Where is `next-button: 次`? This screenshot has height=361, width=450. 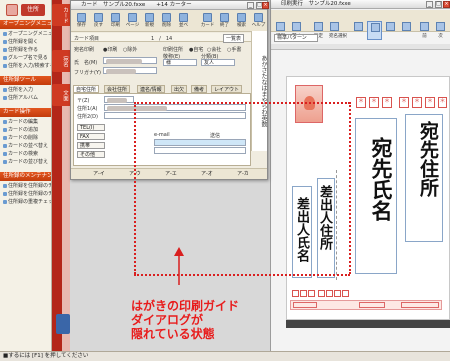
next-button: 次 is located at coordinates (440, 30).